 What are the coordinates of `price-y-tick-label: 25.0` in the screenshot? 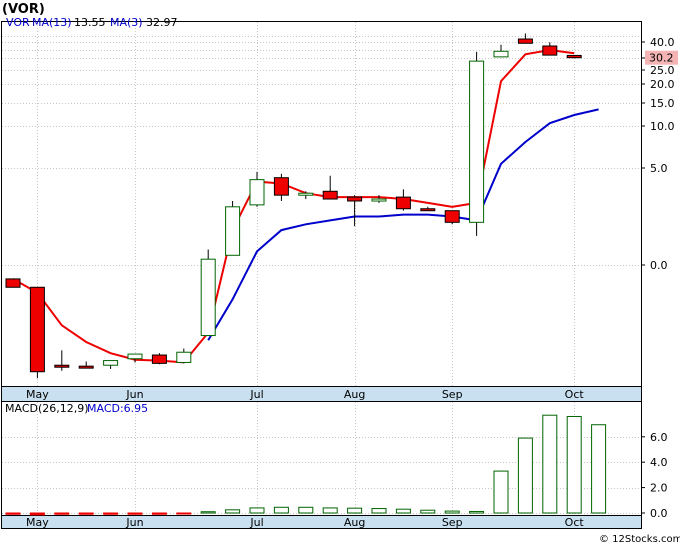 It's located at (662, 70).